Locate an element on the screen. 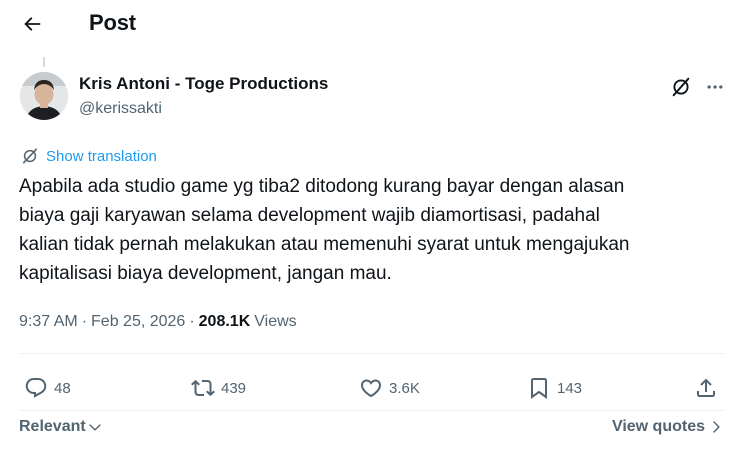 The image size is (745, 450). grok-button is located at coordinates (681, 87).